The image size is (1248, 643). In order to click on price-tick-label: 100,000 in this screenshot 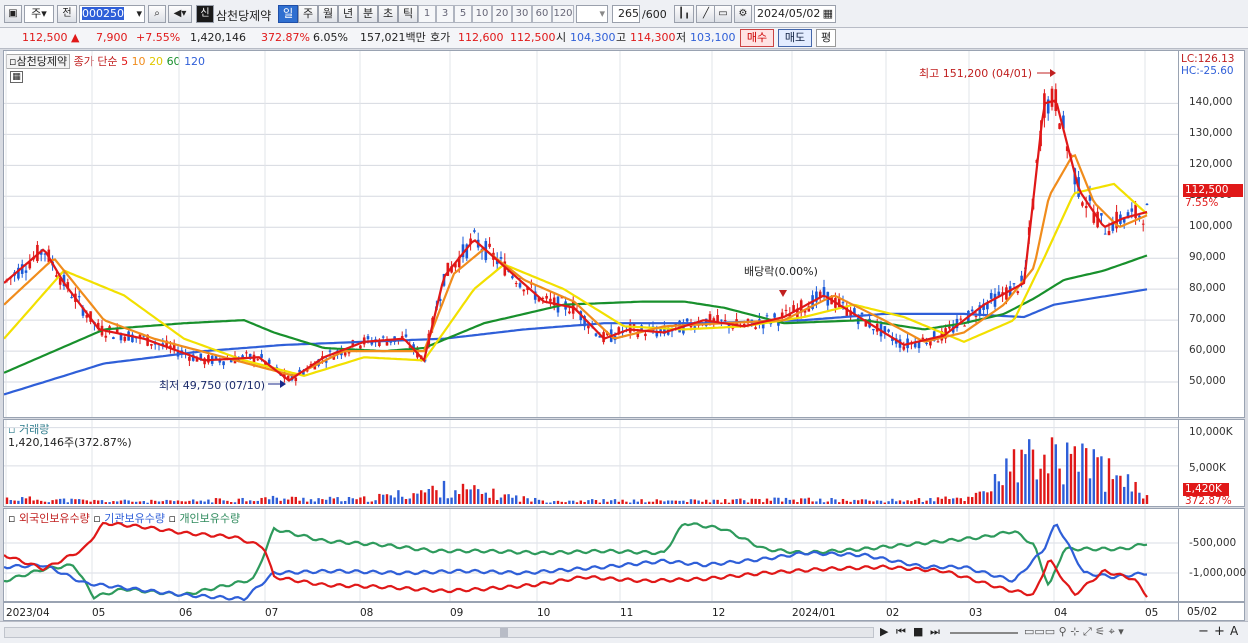, I will do `click(1211, 226)`.